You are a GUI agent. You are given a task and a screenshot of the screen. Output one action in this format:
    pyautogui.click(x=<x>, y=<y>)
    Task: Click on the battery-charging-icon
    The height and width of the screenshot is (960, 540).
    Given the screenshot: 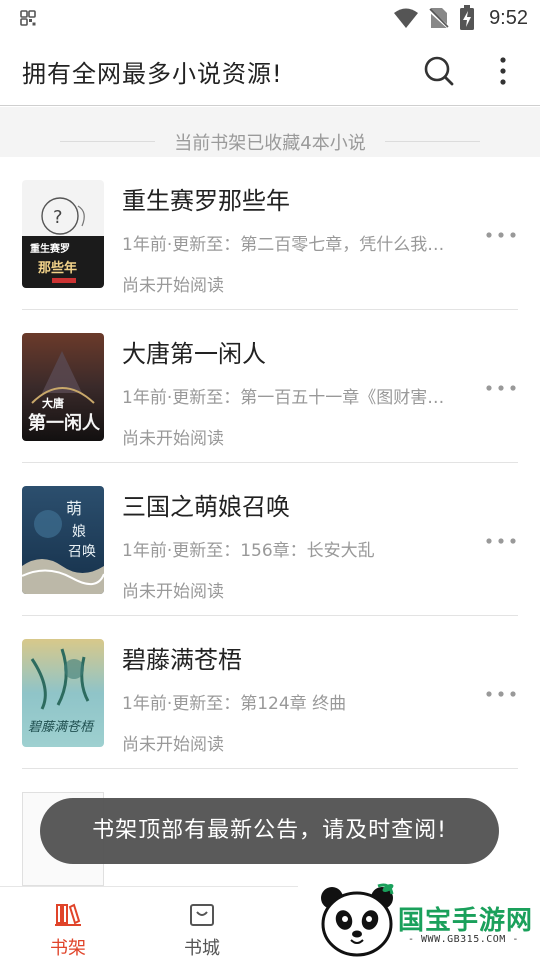 What is the action you would take?
    pyautogui.click(x=467, y=17)
    